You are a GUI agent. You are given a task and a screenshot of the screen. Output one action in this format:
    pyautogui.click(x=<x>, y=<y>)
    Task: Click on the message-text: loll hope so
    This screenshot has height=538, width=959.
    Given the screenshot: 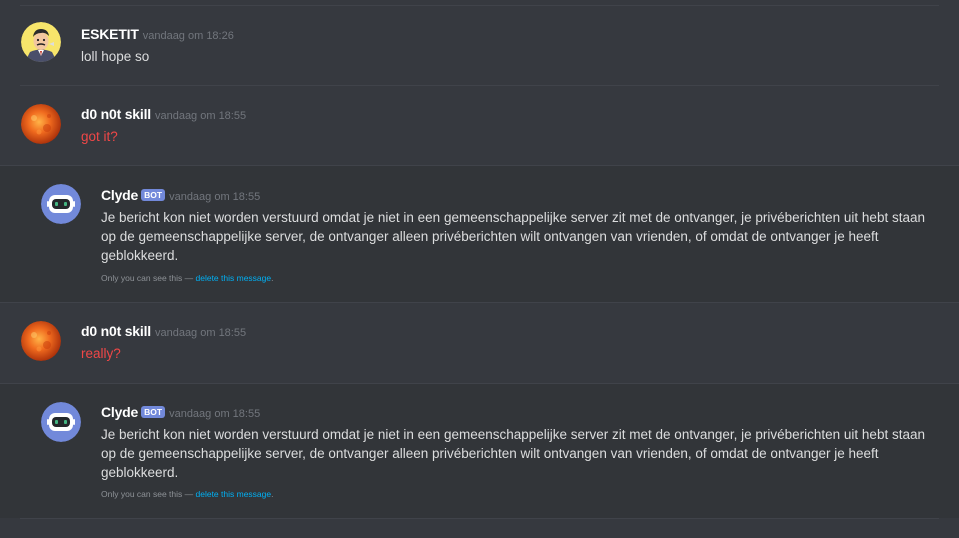 What is the action you would take?
    pyautogui.click(x=115, y=56)
    